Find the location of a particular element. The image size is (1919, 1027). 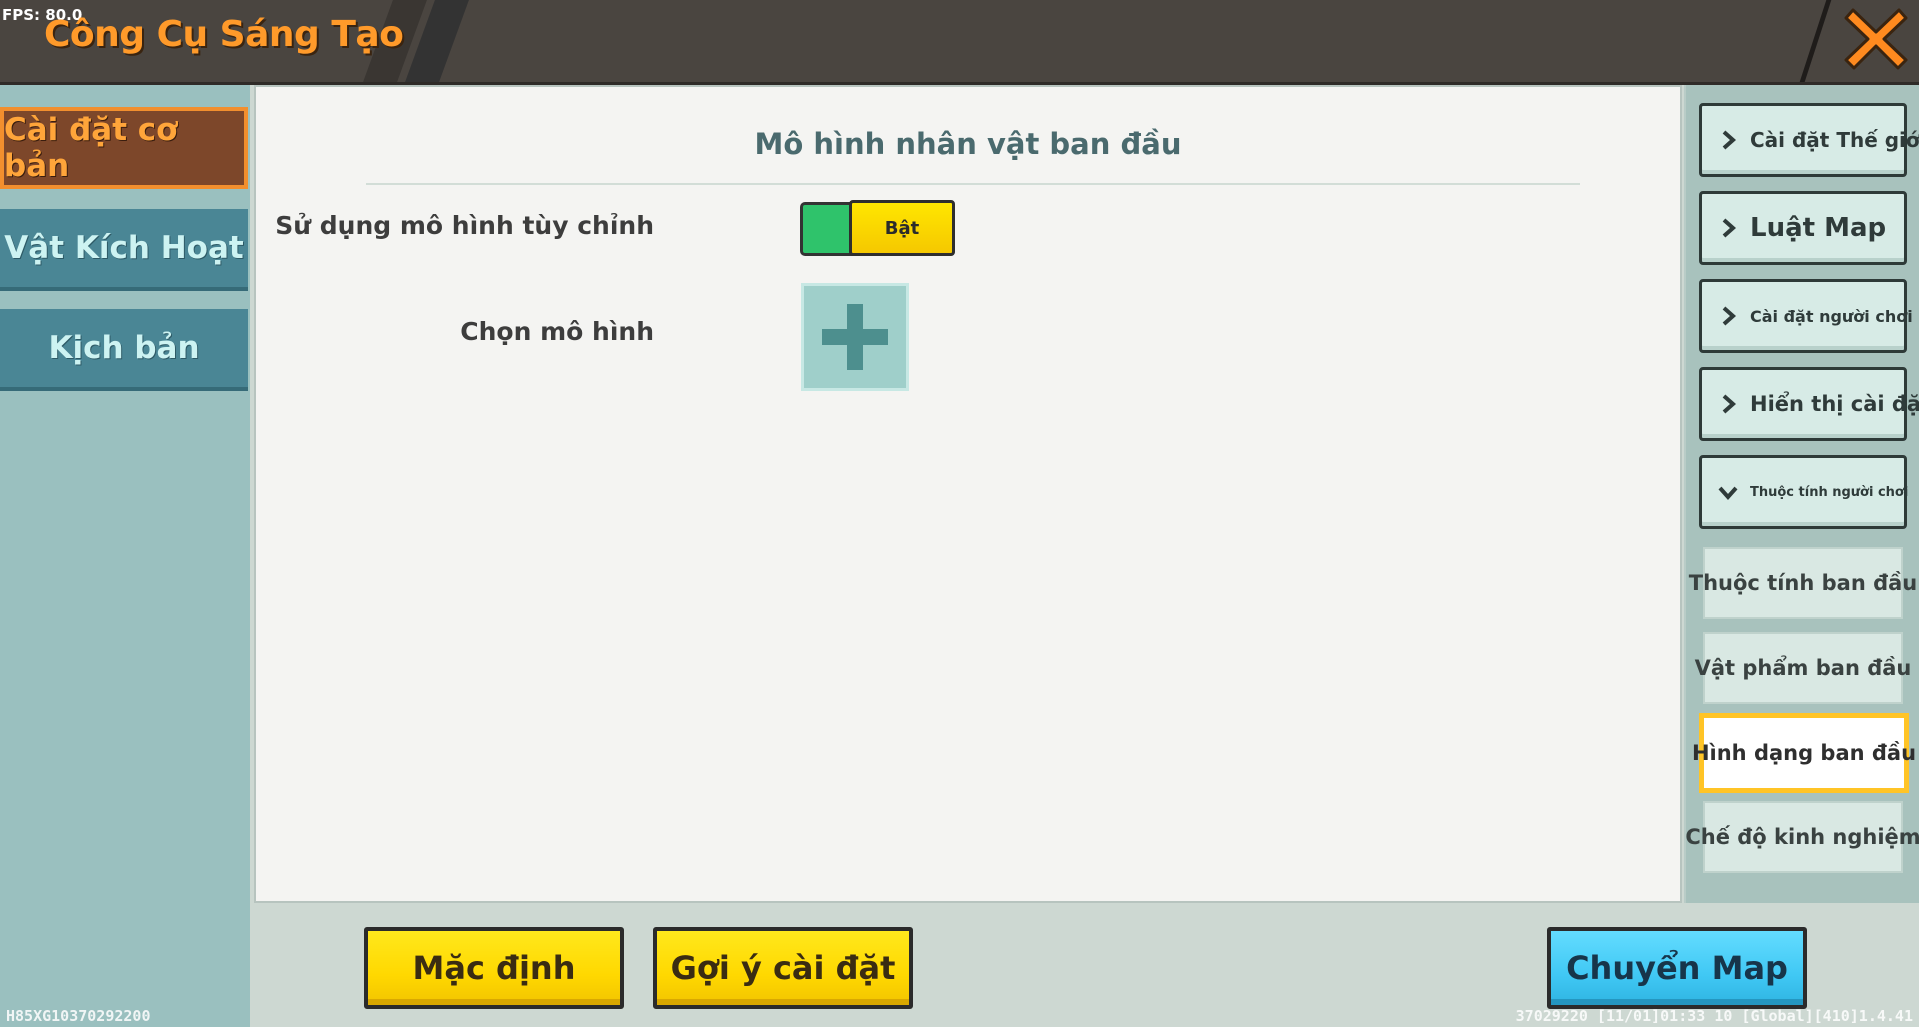

switch-map-button: Chuyển Map is located at coordinates (1677, 968).